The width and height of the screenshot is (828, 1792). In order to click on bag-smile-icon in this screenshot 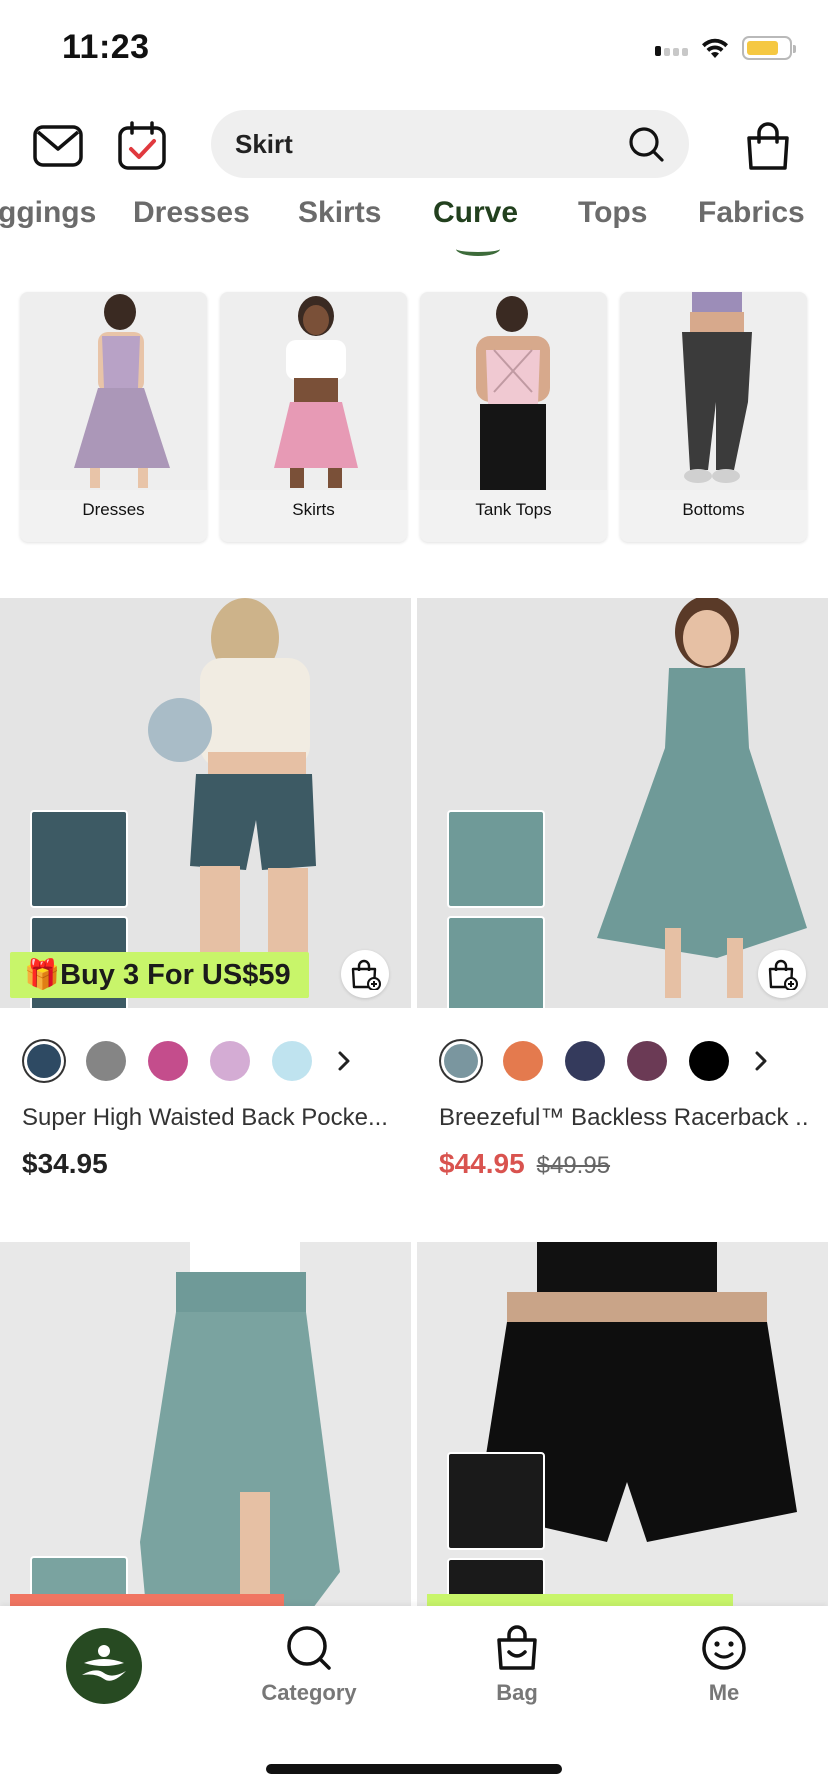, I will do `click(517, 1647)`.